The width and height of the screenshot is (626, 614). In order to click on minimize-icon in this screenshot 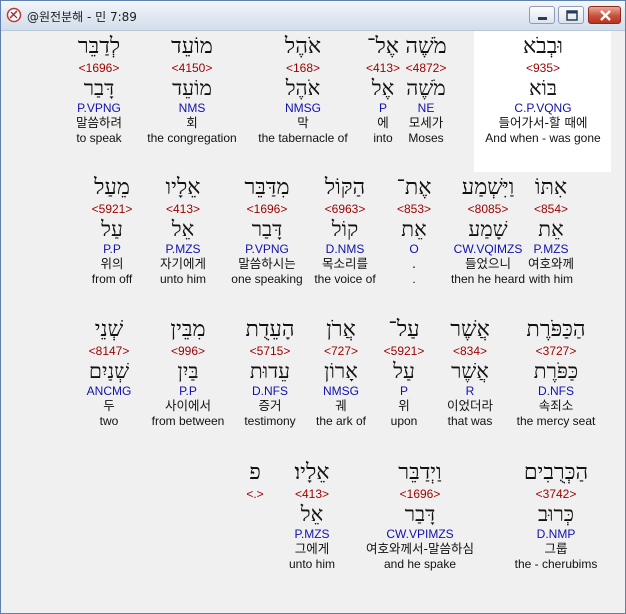, I will do `click(542, 18)`.